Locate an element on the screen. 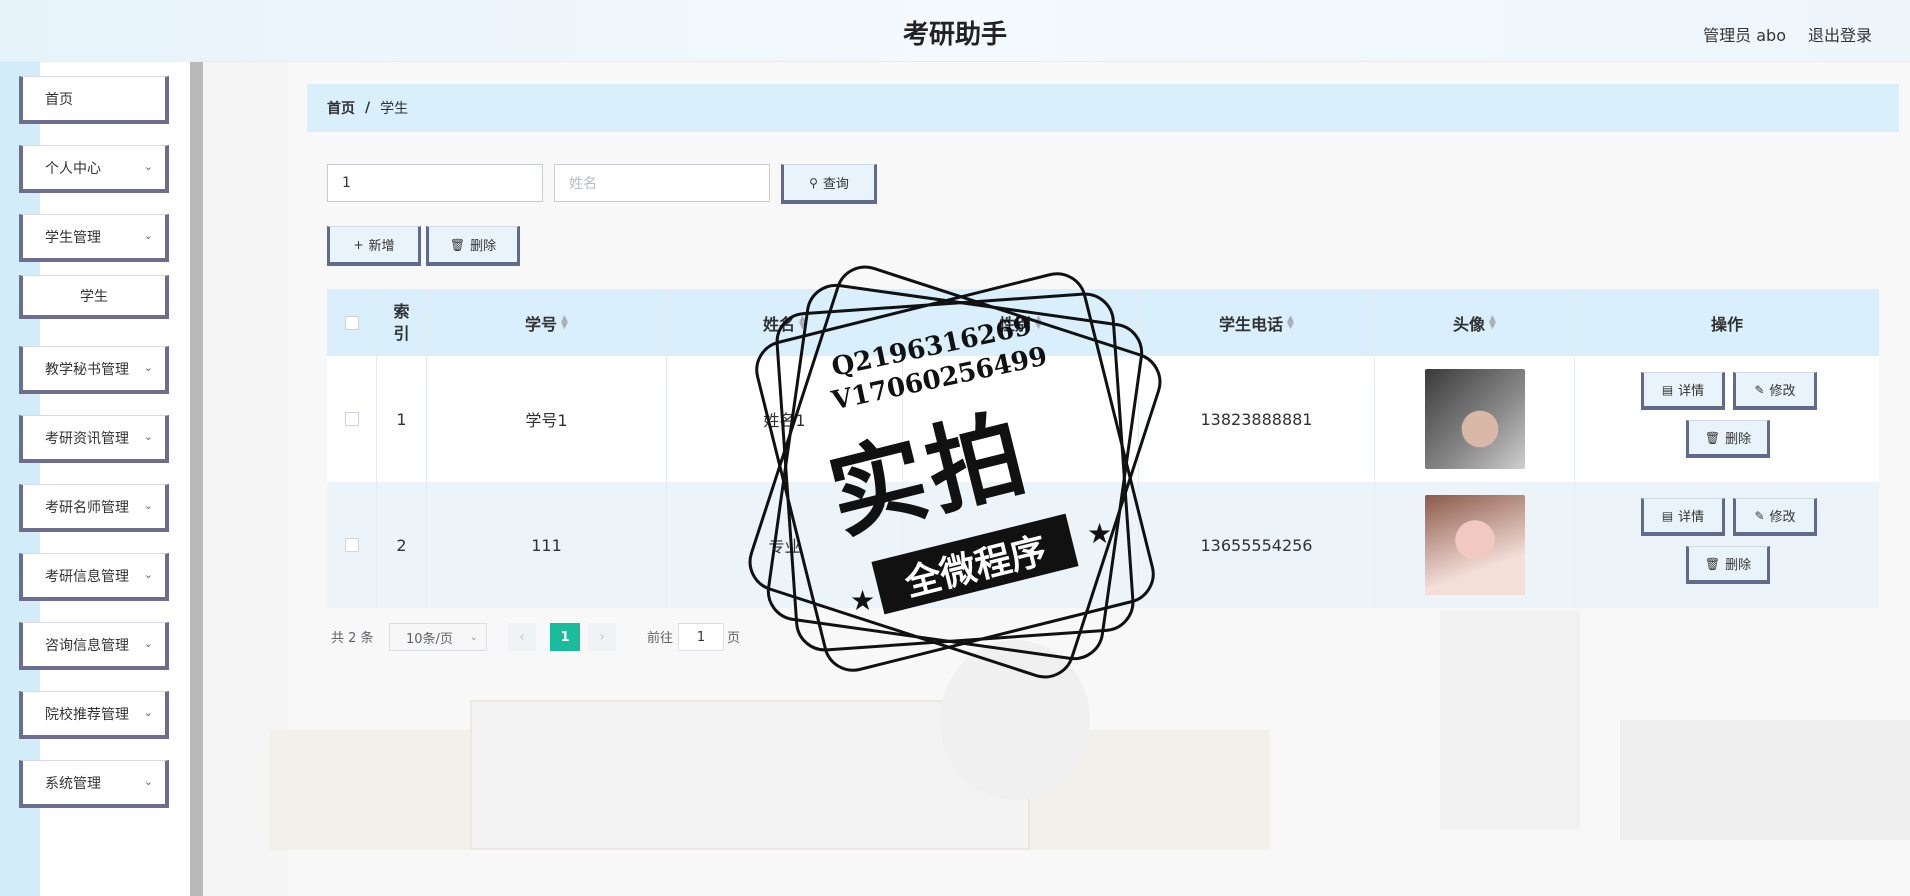  breadcrumb-home: 首页 is located at coordinates (341, 108).